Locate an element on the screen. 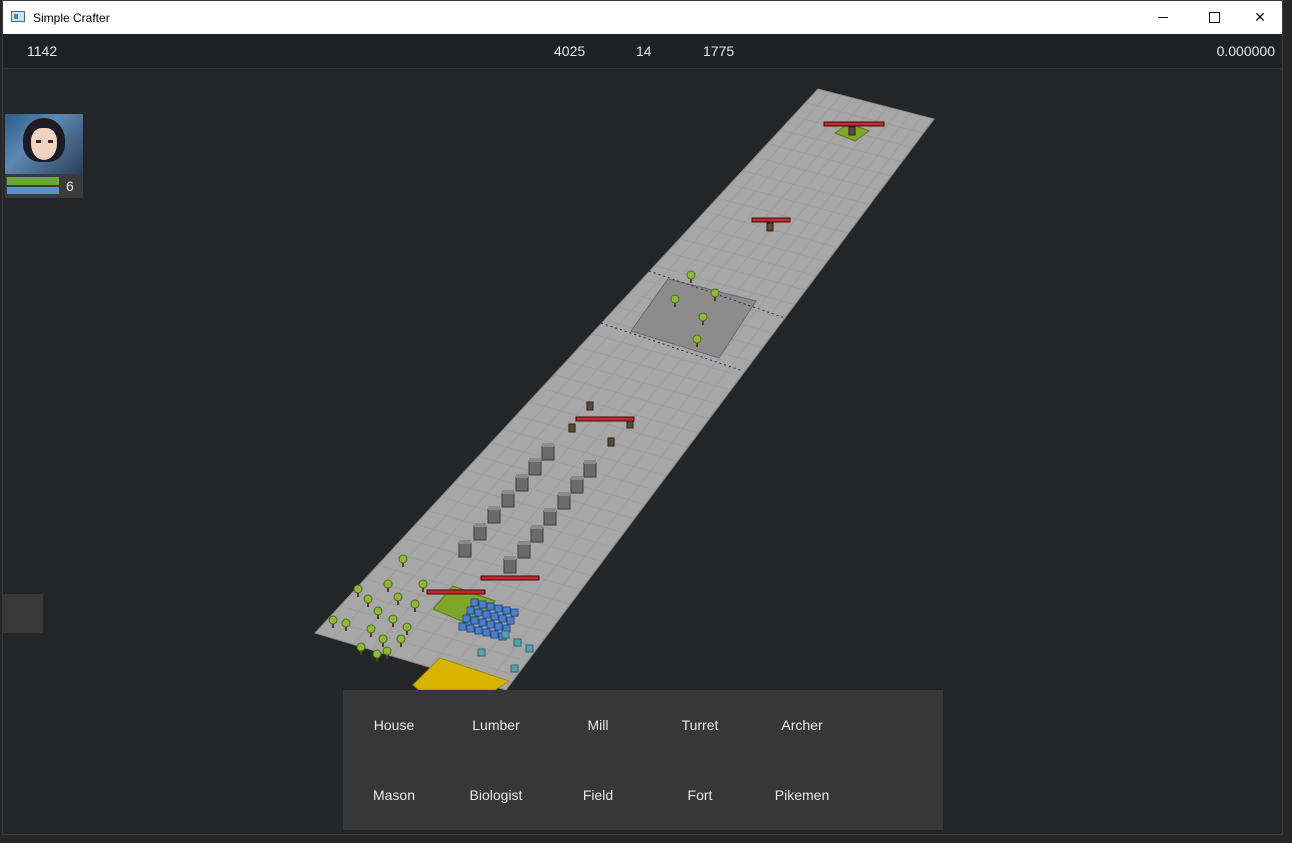  train-biologist-button: Biologist is located at coordinates (496, 795).